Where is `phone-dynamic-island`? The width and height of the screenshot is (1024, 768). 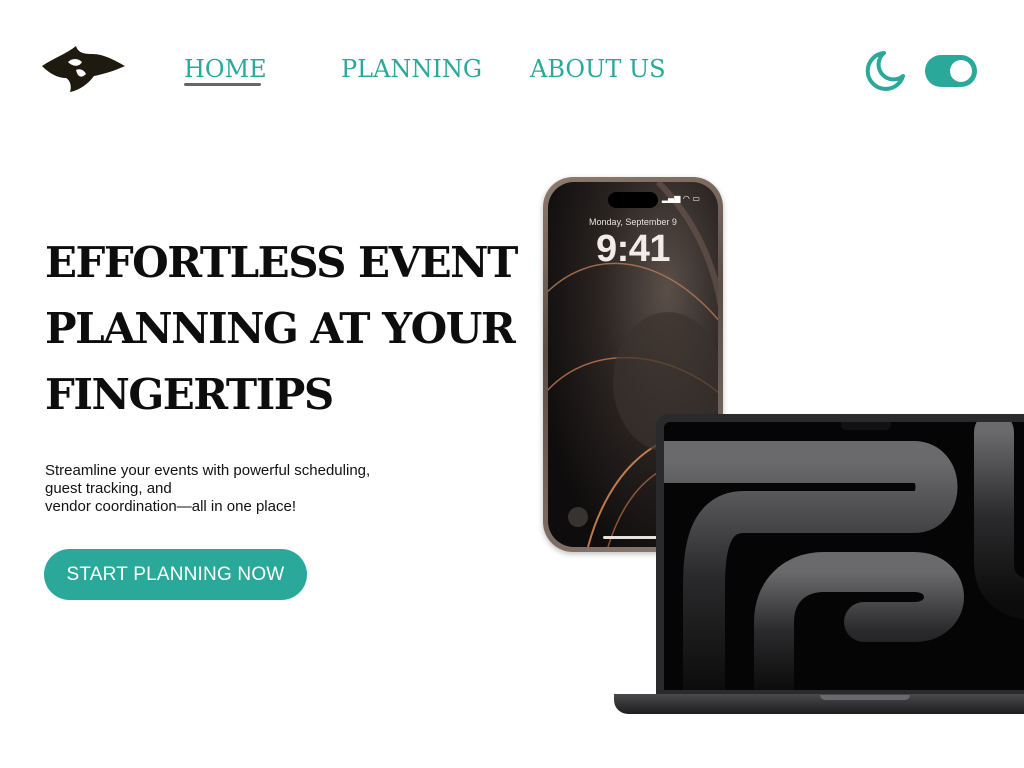
phone-dynamic-island is located at coordinates (633, 200).